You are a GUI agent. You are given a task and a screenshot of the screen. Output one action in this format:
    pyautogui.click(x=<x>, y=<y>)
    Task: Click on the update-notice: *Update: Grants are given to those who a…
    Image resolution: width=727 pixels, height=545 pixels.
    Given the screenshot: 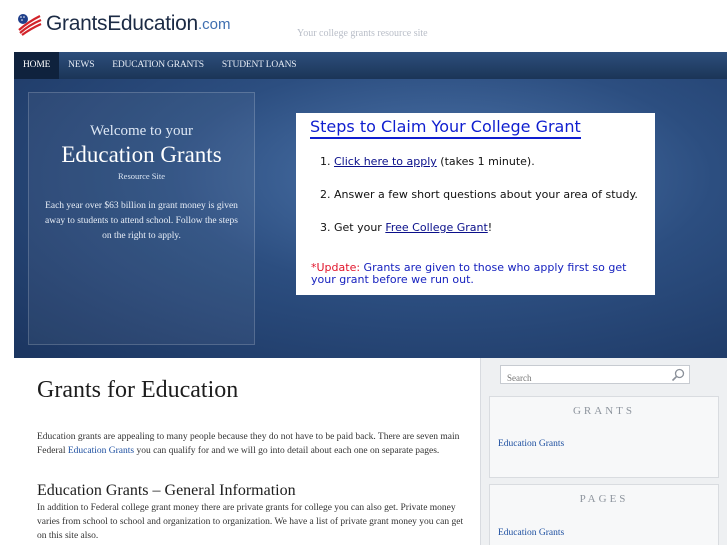 What is the action you would take?
    pyautogui.click(x=481, y=274)
    